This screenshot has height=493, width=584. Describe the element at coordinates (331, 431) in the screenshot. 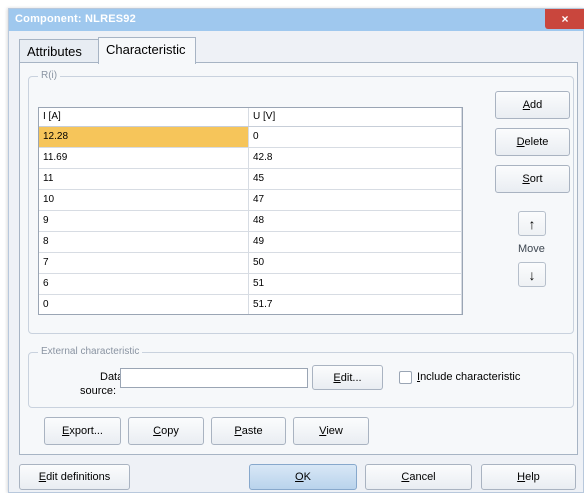

I see `view-button: View` at that location.